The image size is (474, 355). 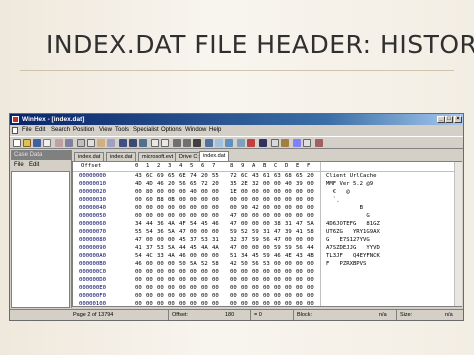 I want to click on hex-byte: 63, so click(x=277, y=176).